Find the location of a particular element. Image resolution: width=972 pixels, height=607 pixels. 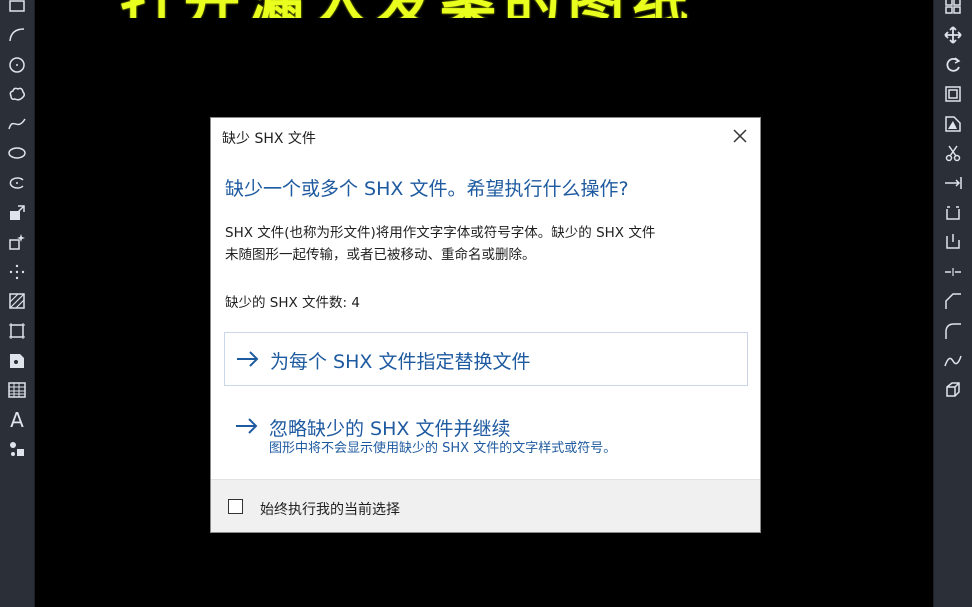

modify-toolbar is located at coordinates (952, 303).